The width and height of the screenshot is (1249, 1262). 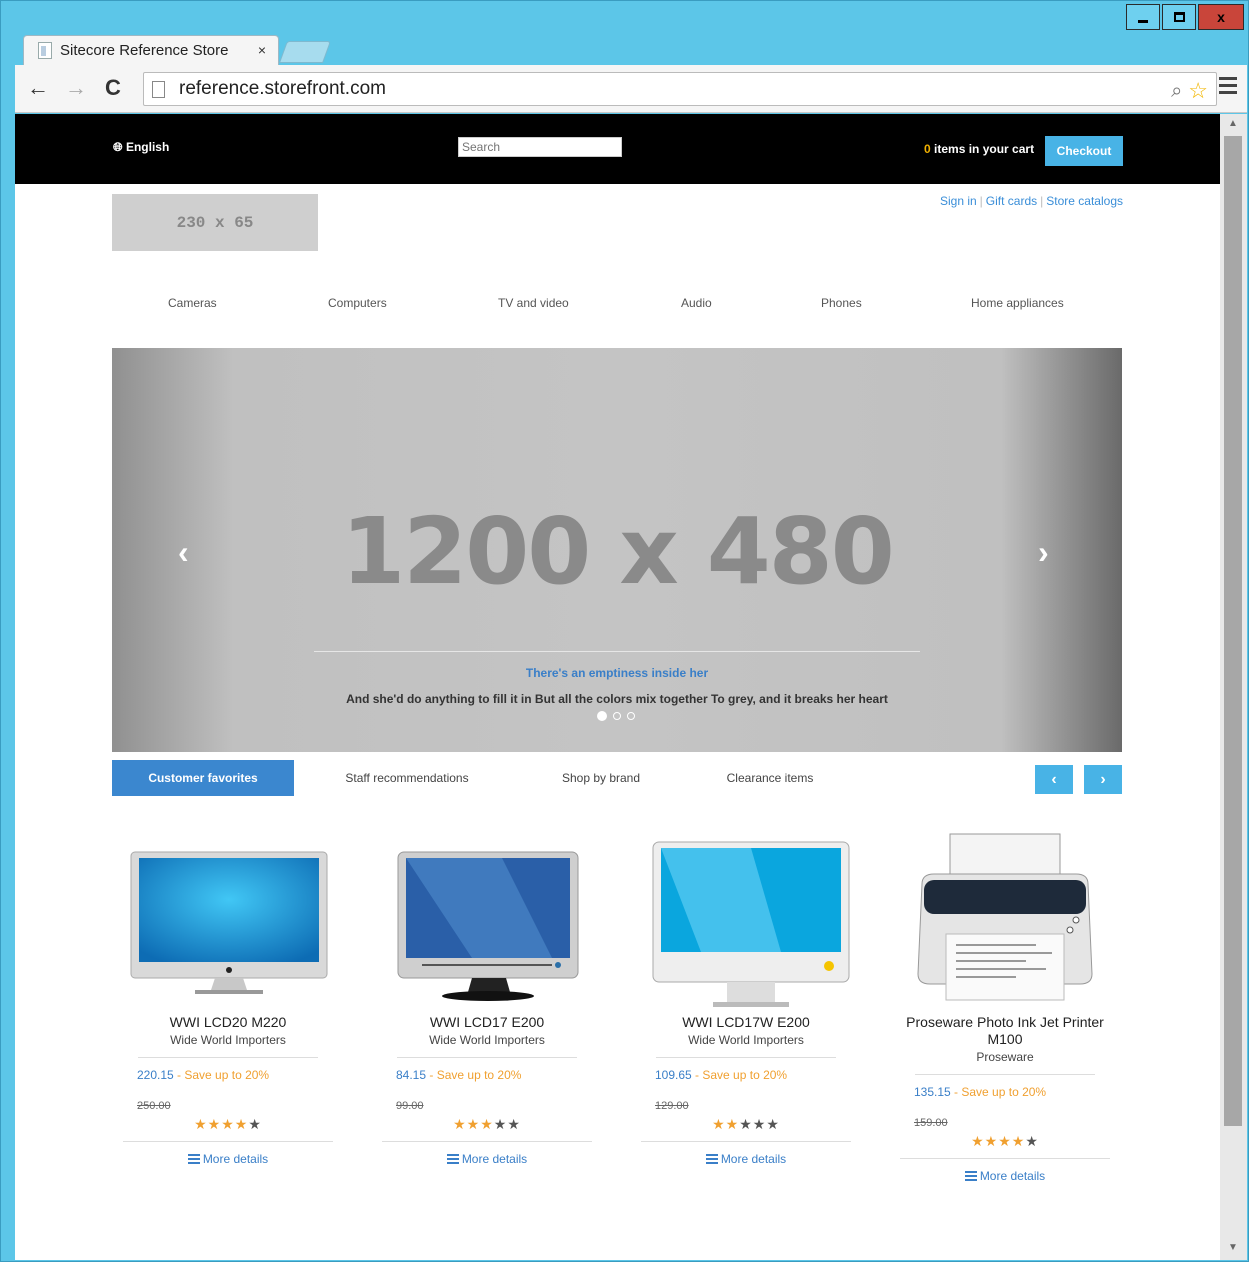 I want to click on window-controls: x, so click(x=1184, y=17).